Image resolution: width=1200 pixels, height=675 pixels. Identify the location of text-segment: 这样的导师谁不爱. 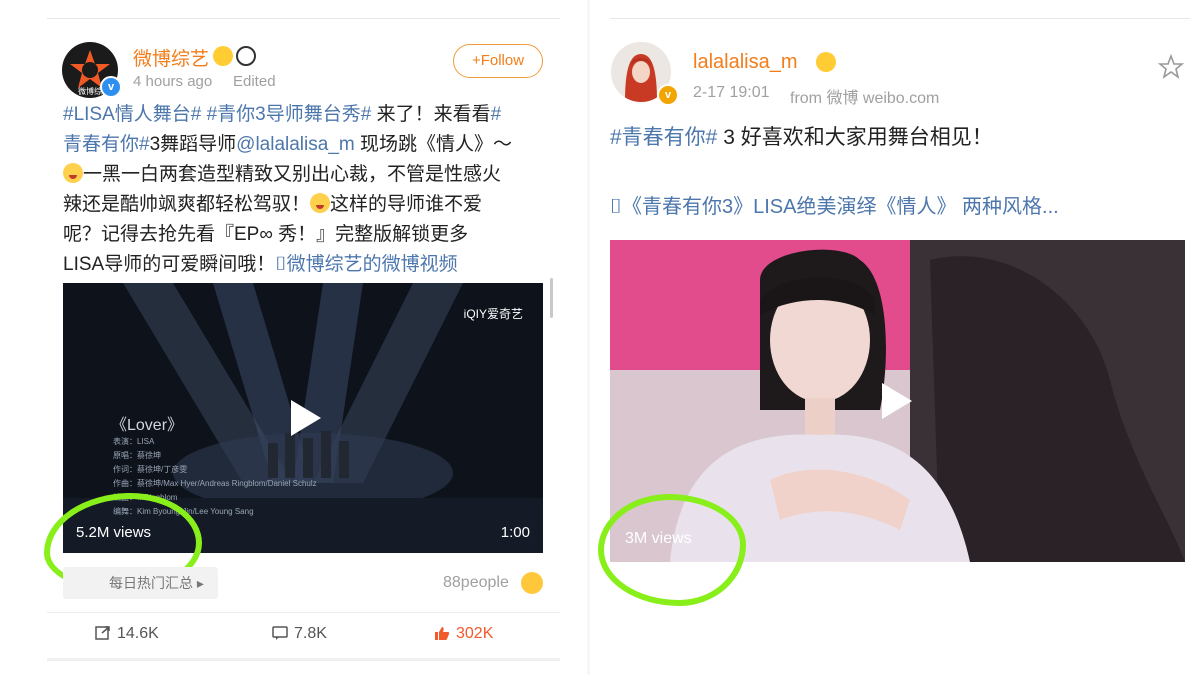
(406, 204).